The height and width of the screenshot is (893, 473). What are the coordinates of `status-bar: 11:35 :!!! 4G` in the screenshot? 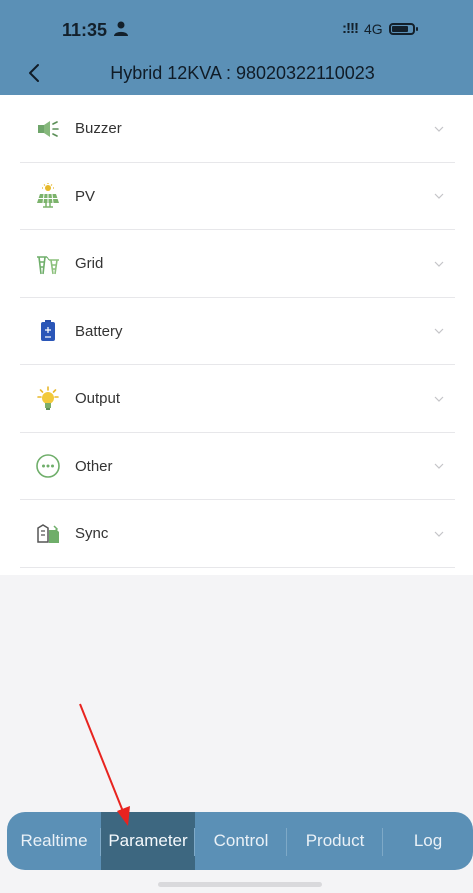 It's located at (236, 23).